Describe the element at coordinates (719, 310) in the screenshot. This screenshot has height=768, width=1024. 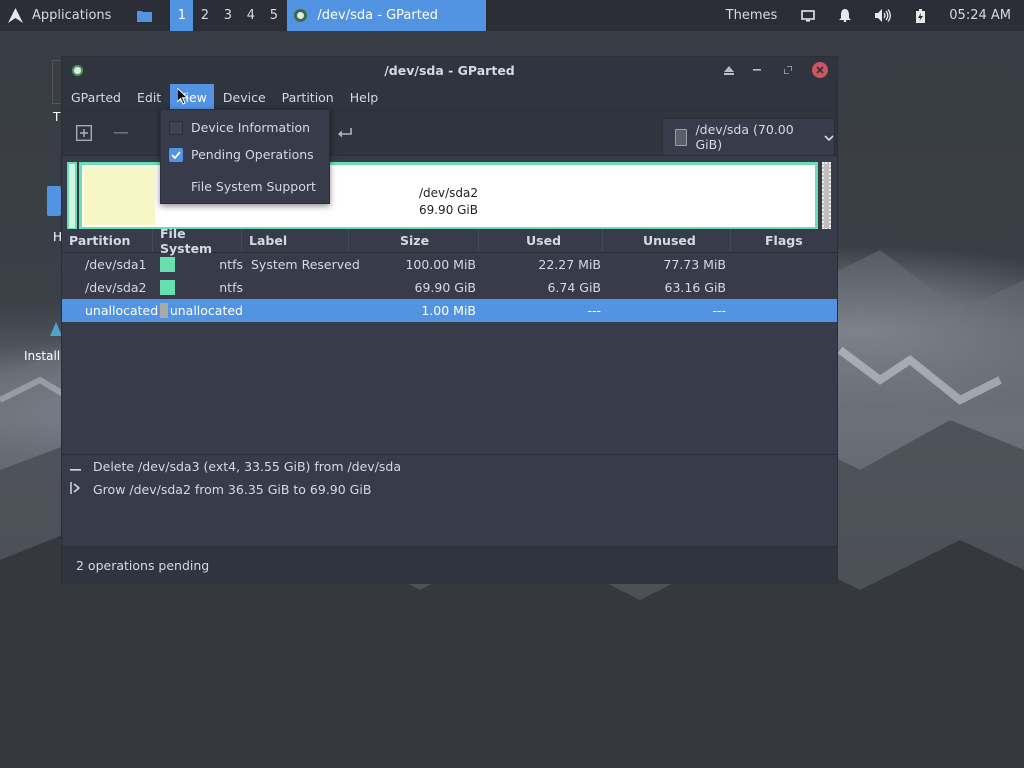
I see `cell-unused: ---` at that location.